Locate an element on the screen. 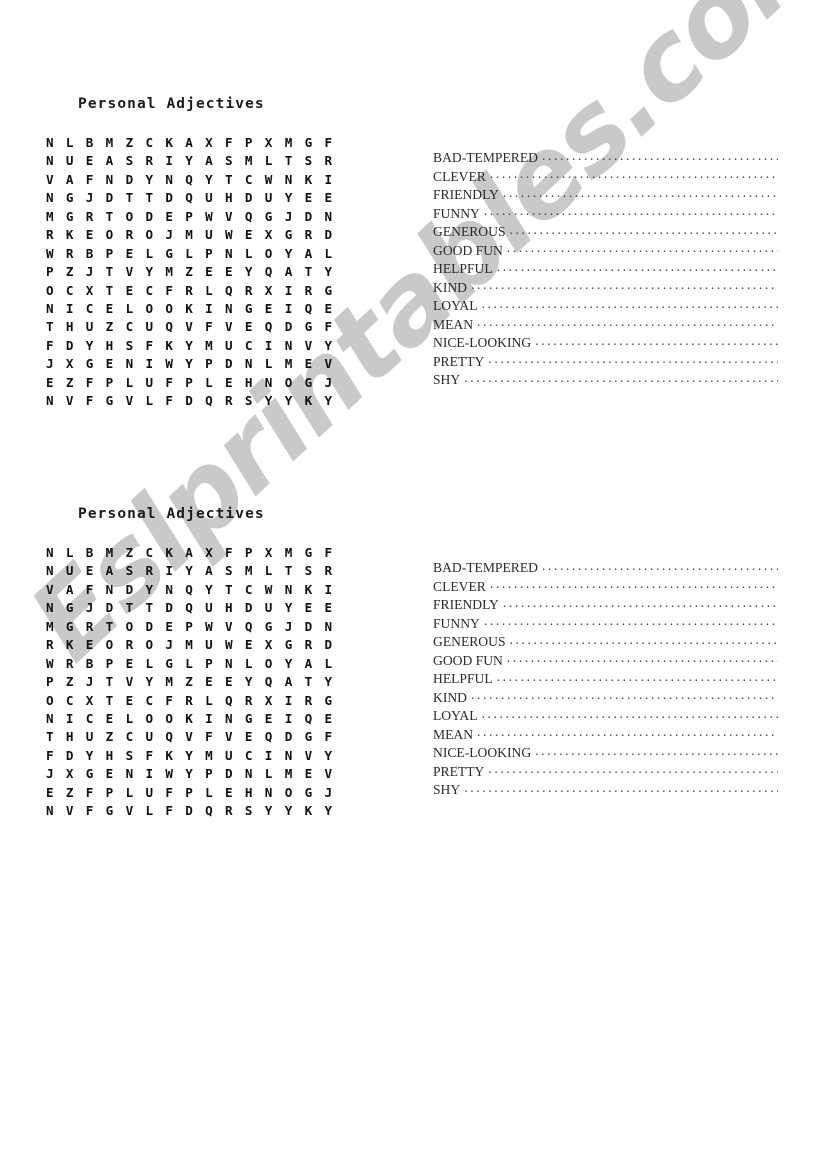 The image size is (826, 1169). word-list-item: LOYAL is located at coordinates (605, 306).